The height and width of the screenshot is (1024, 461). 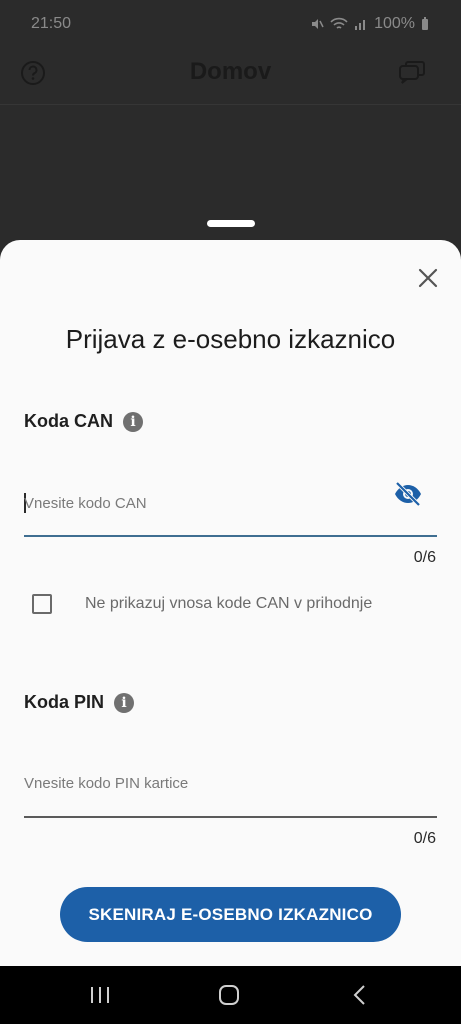 I want to click on recent-apps-icon, so click(x=100, y=995).